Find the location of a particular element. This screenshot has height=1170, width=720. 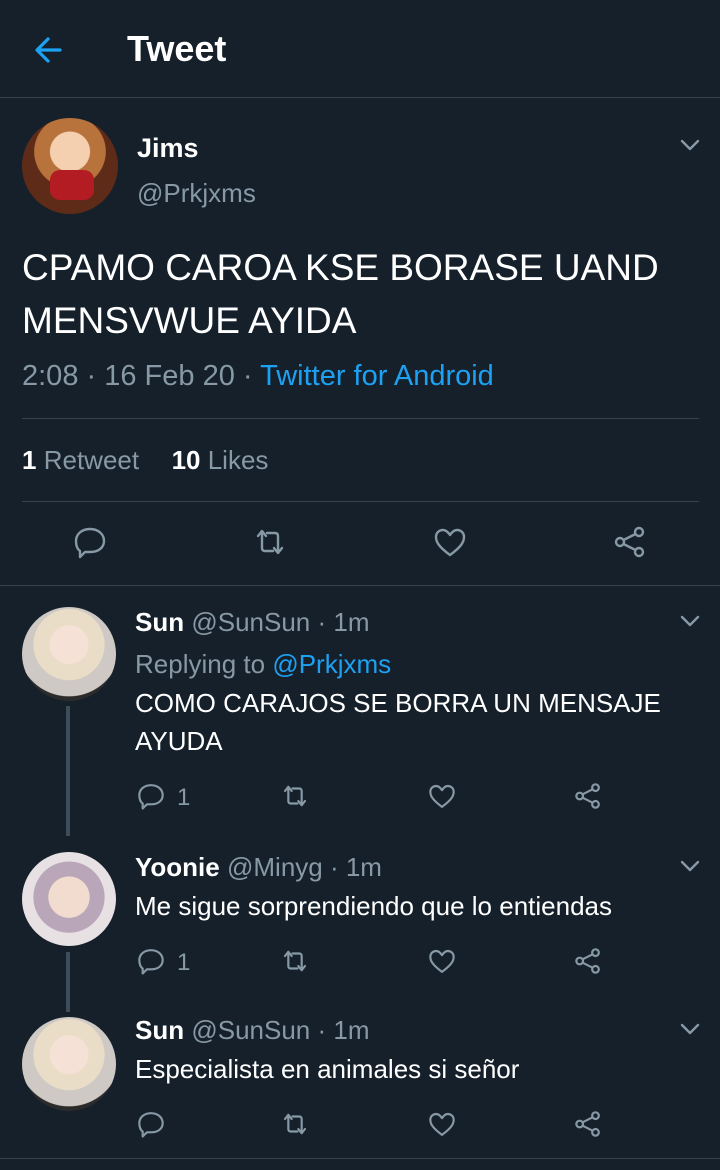

tweet-meta: 2:08 · 16 Feb 20 · Twitter for Android is located at coordinates (258, 376).